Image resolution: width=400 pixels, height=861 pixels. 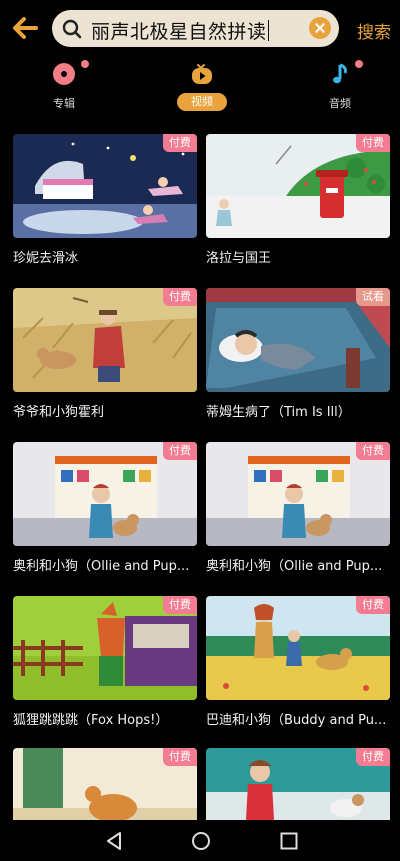 What do you see at coordinates (202, 102) in the screenshot?
I see `tab-label: 视频` at bounding box center [202, 102].